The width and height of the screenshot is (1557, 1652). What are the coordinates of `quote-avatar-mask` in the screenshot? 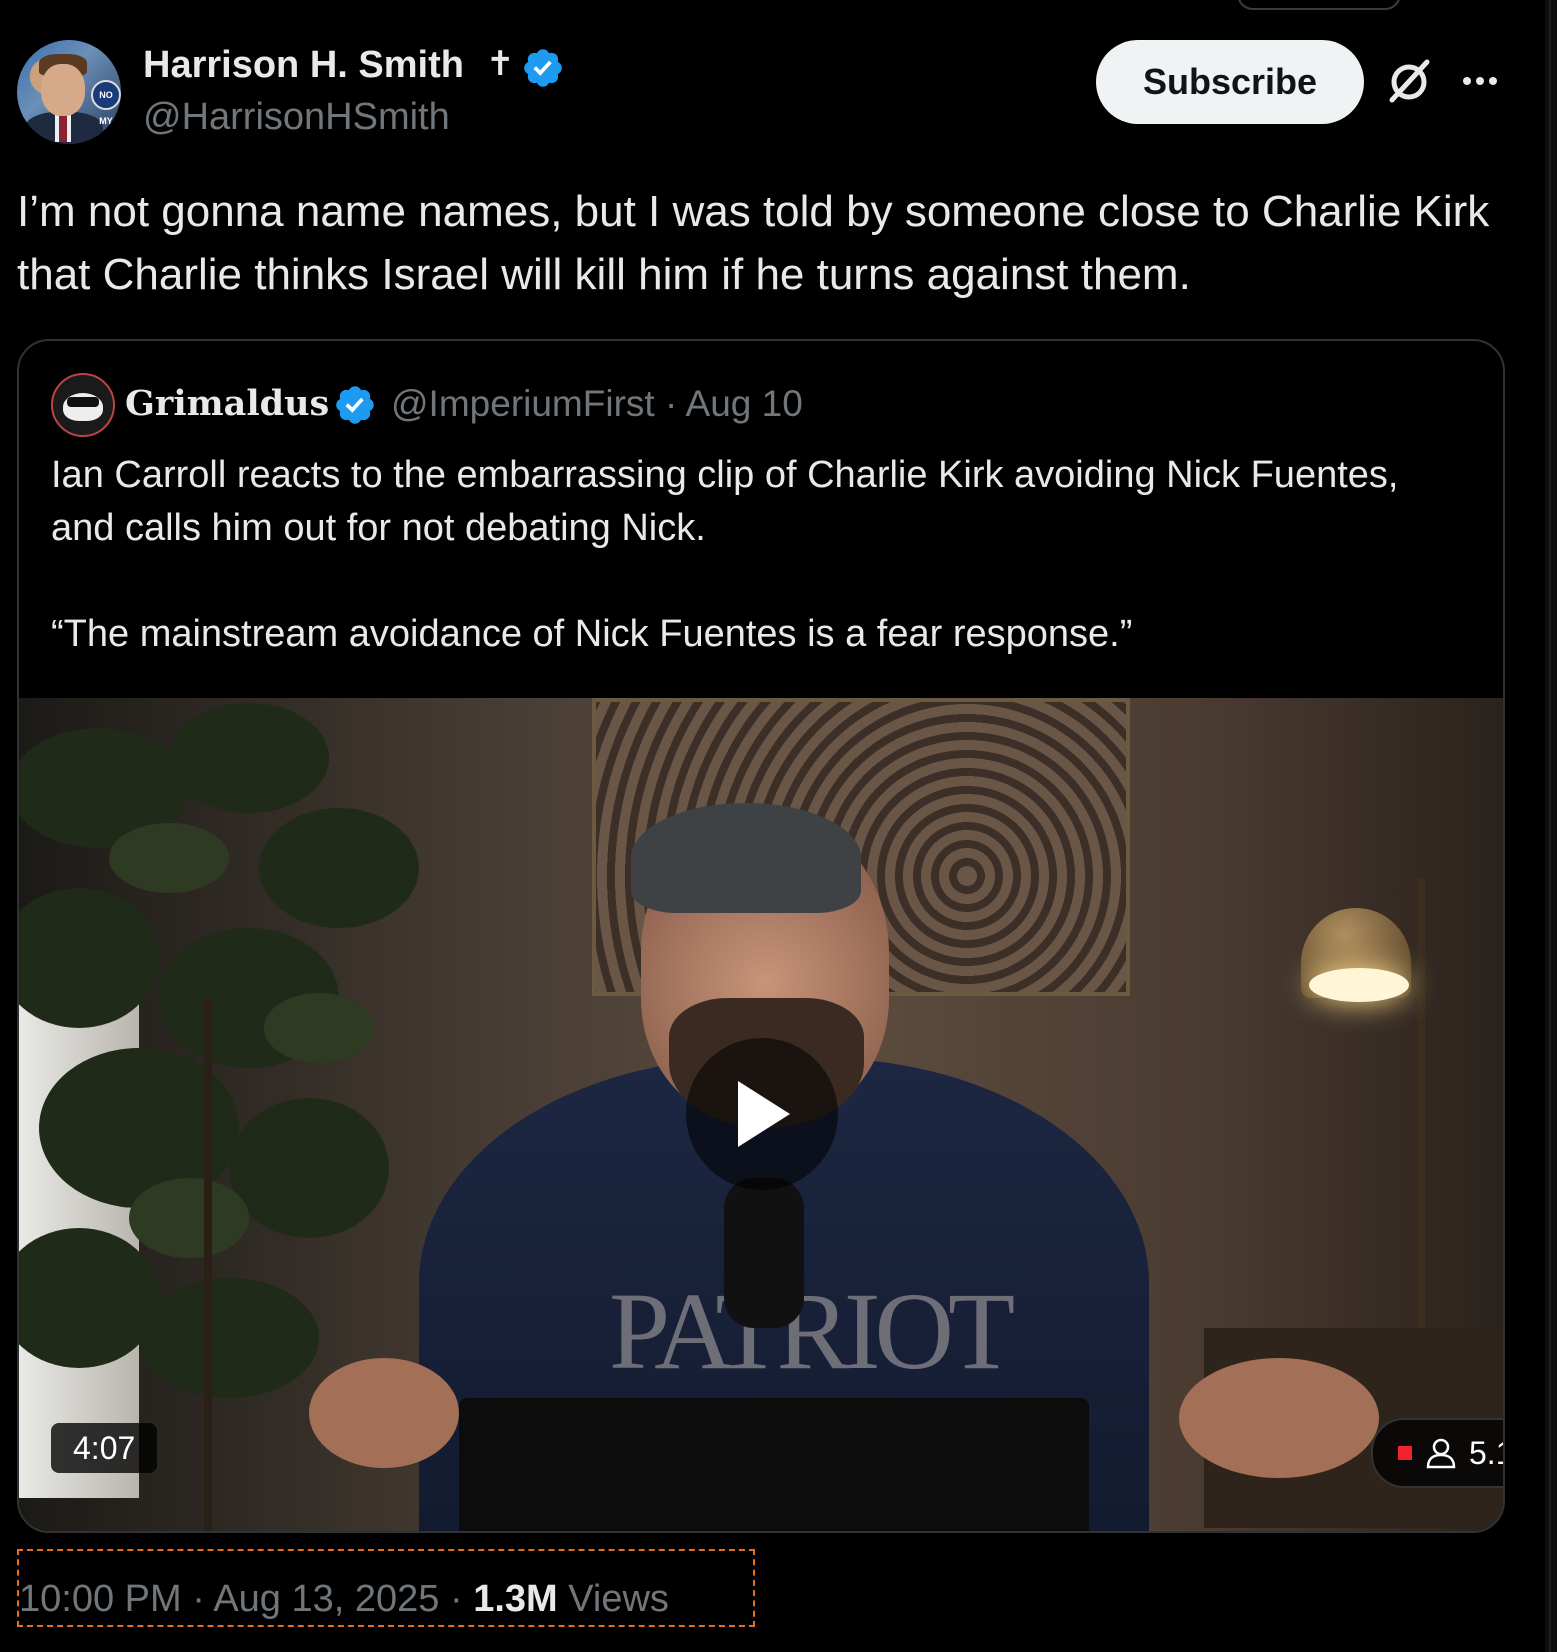 It's located at (83, 402).